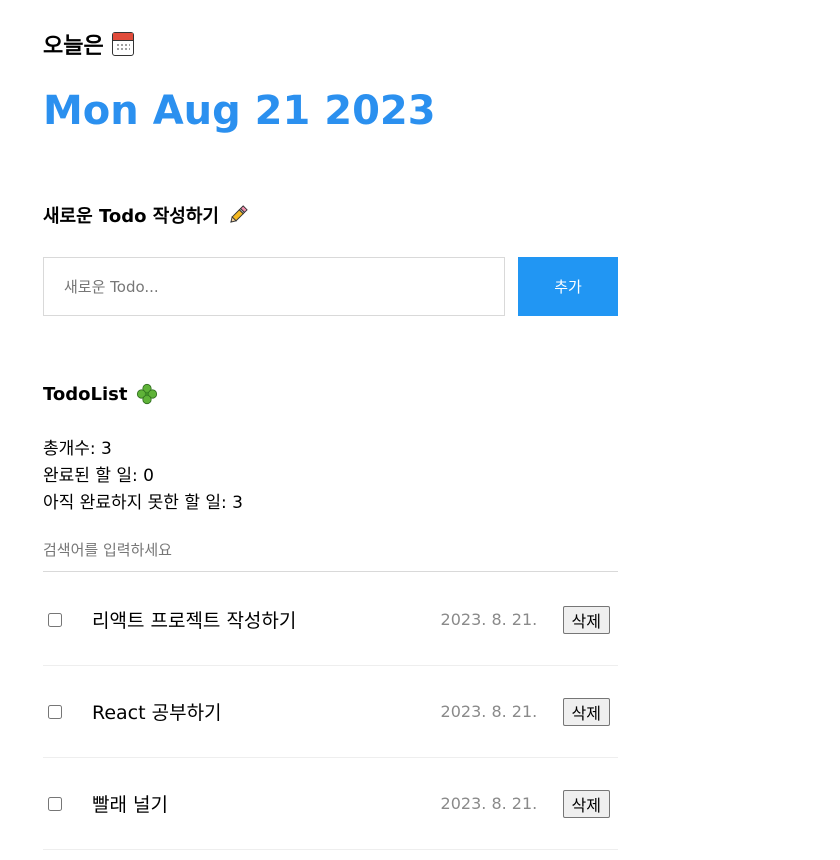  Describe the element at coordinates (122, 44) in the screenshot. I see `calendar-icon` at that location.